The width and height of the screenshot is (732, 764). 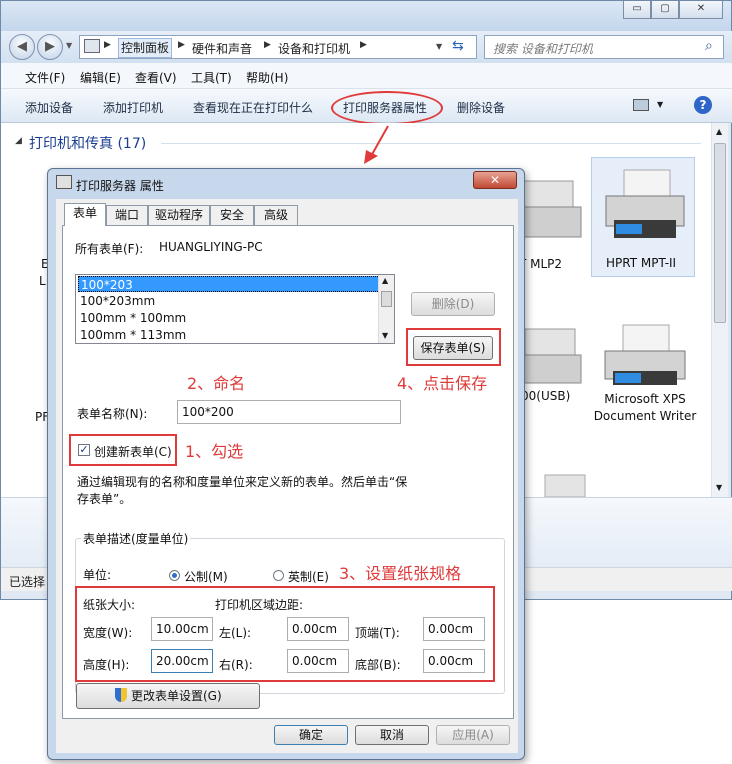 I want to click on cancel-button: 取消, so click(x=392, y=735).